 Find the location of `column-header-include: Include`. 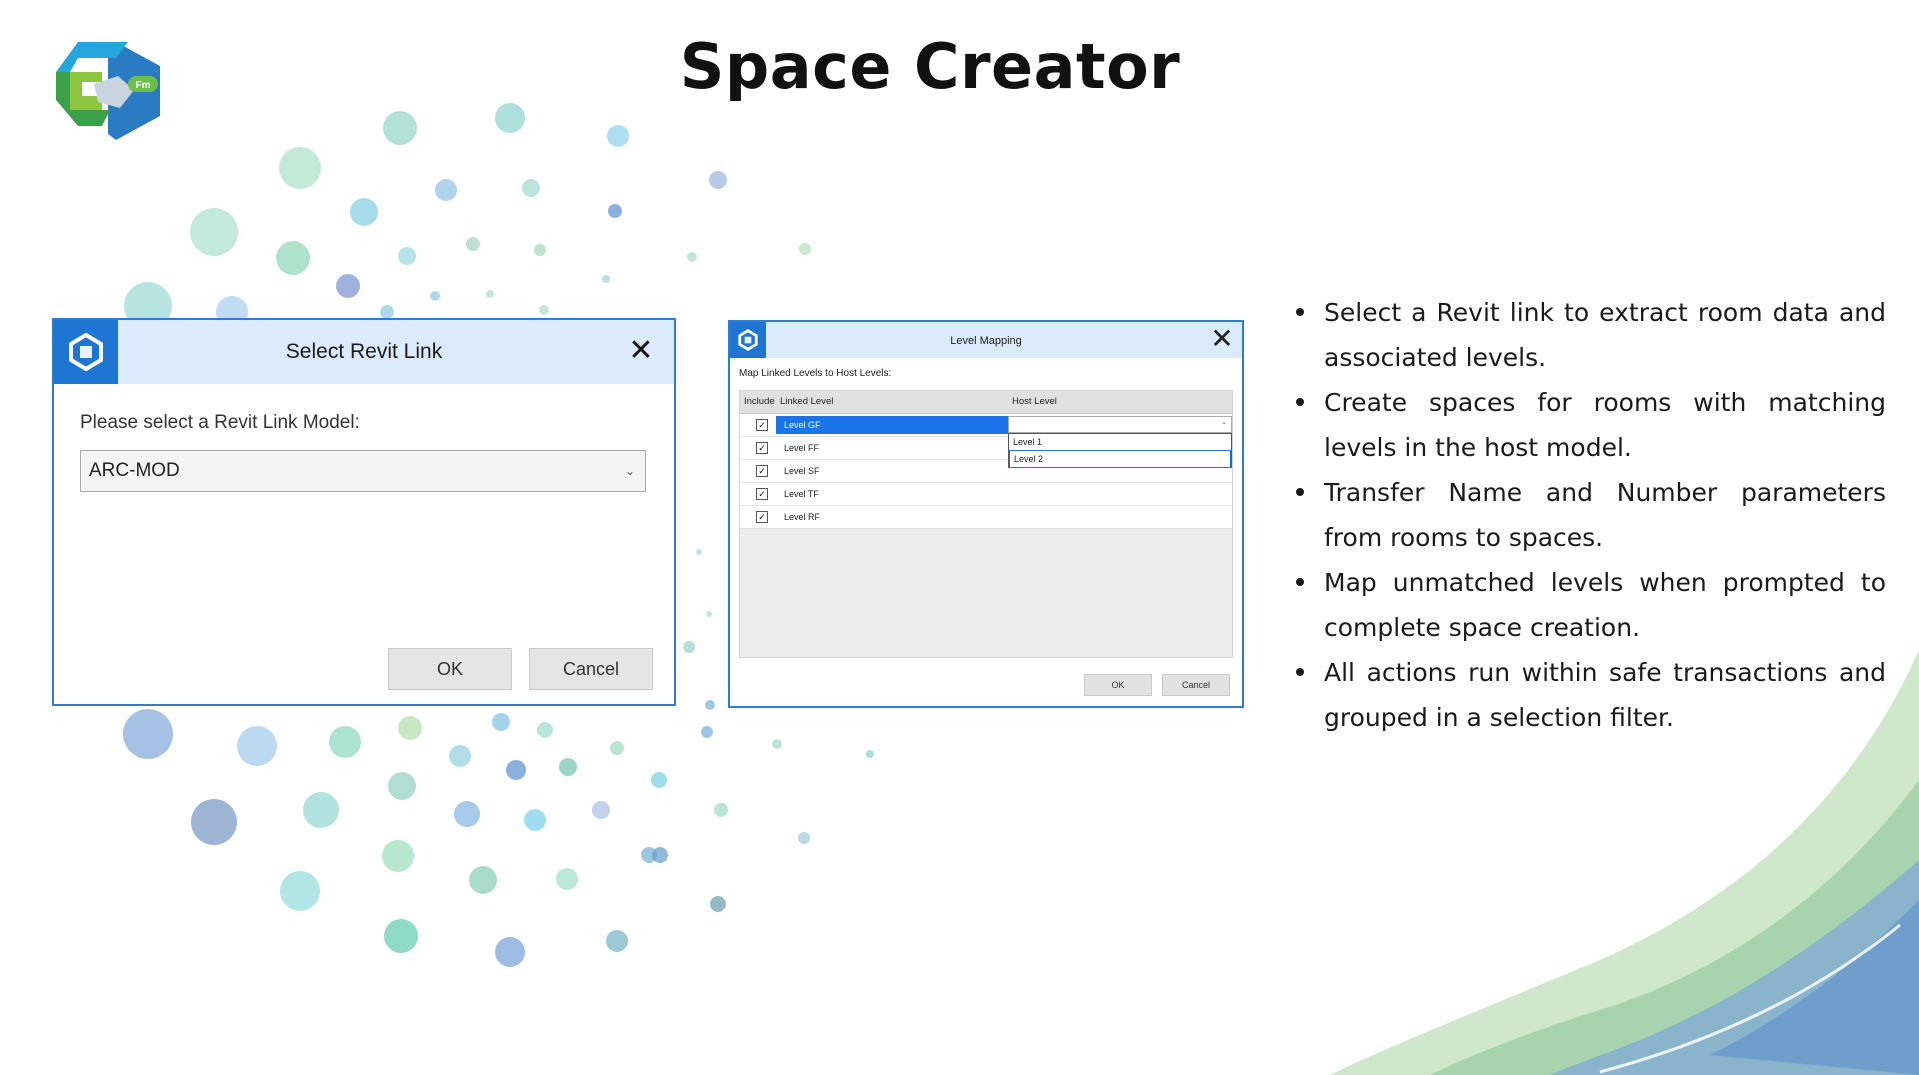

column-header-include: Include is located at coordinates (759, 402).